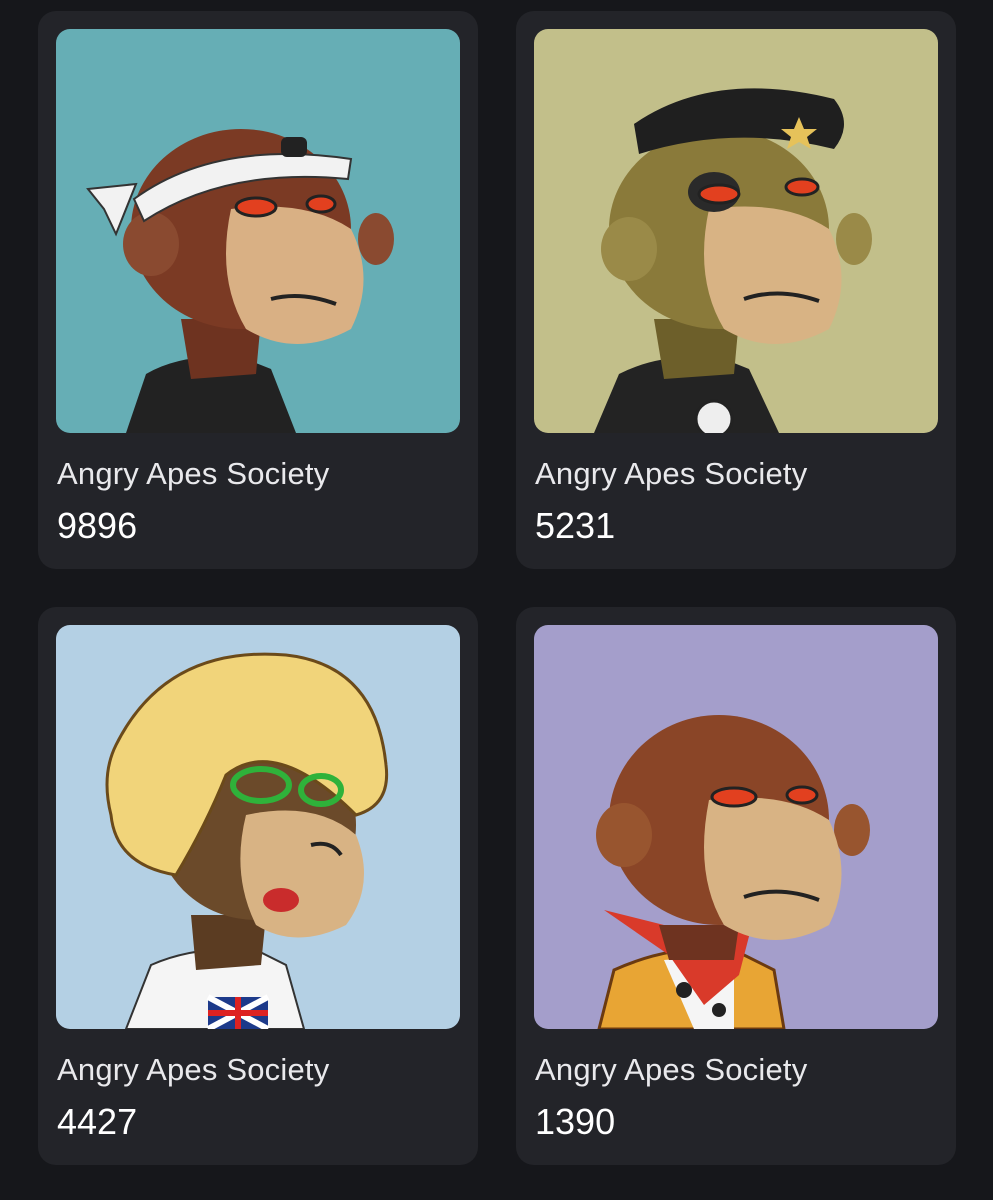 This screenshot has width=993, height=1200. I want to click on token-id: 1390, so click(575, 1121).